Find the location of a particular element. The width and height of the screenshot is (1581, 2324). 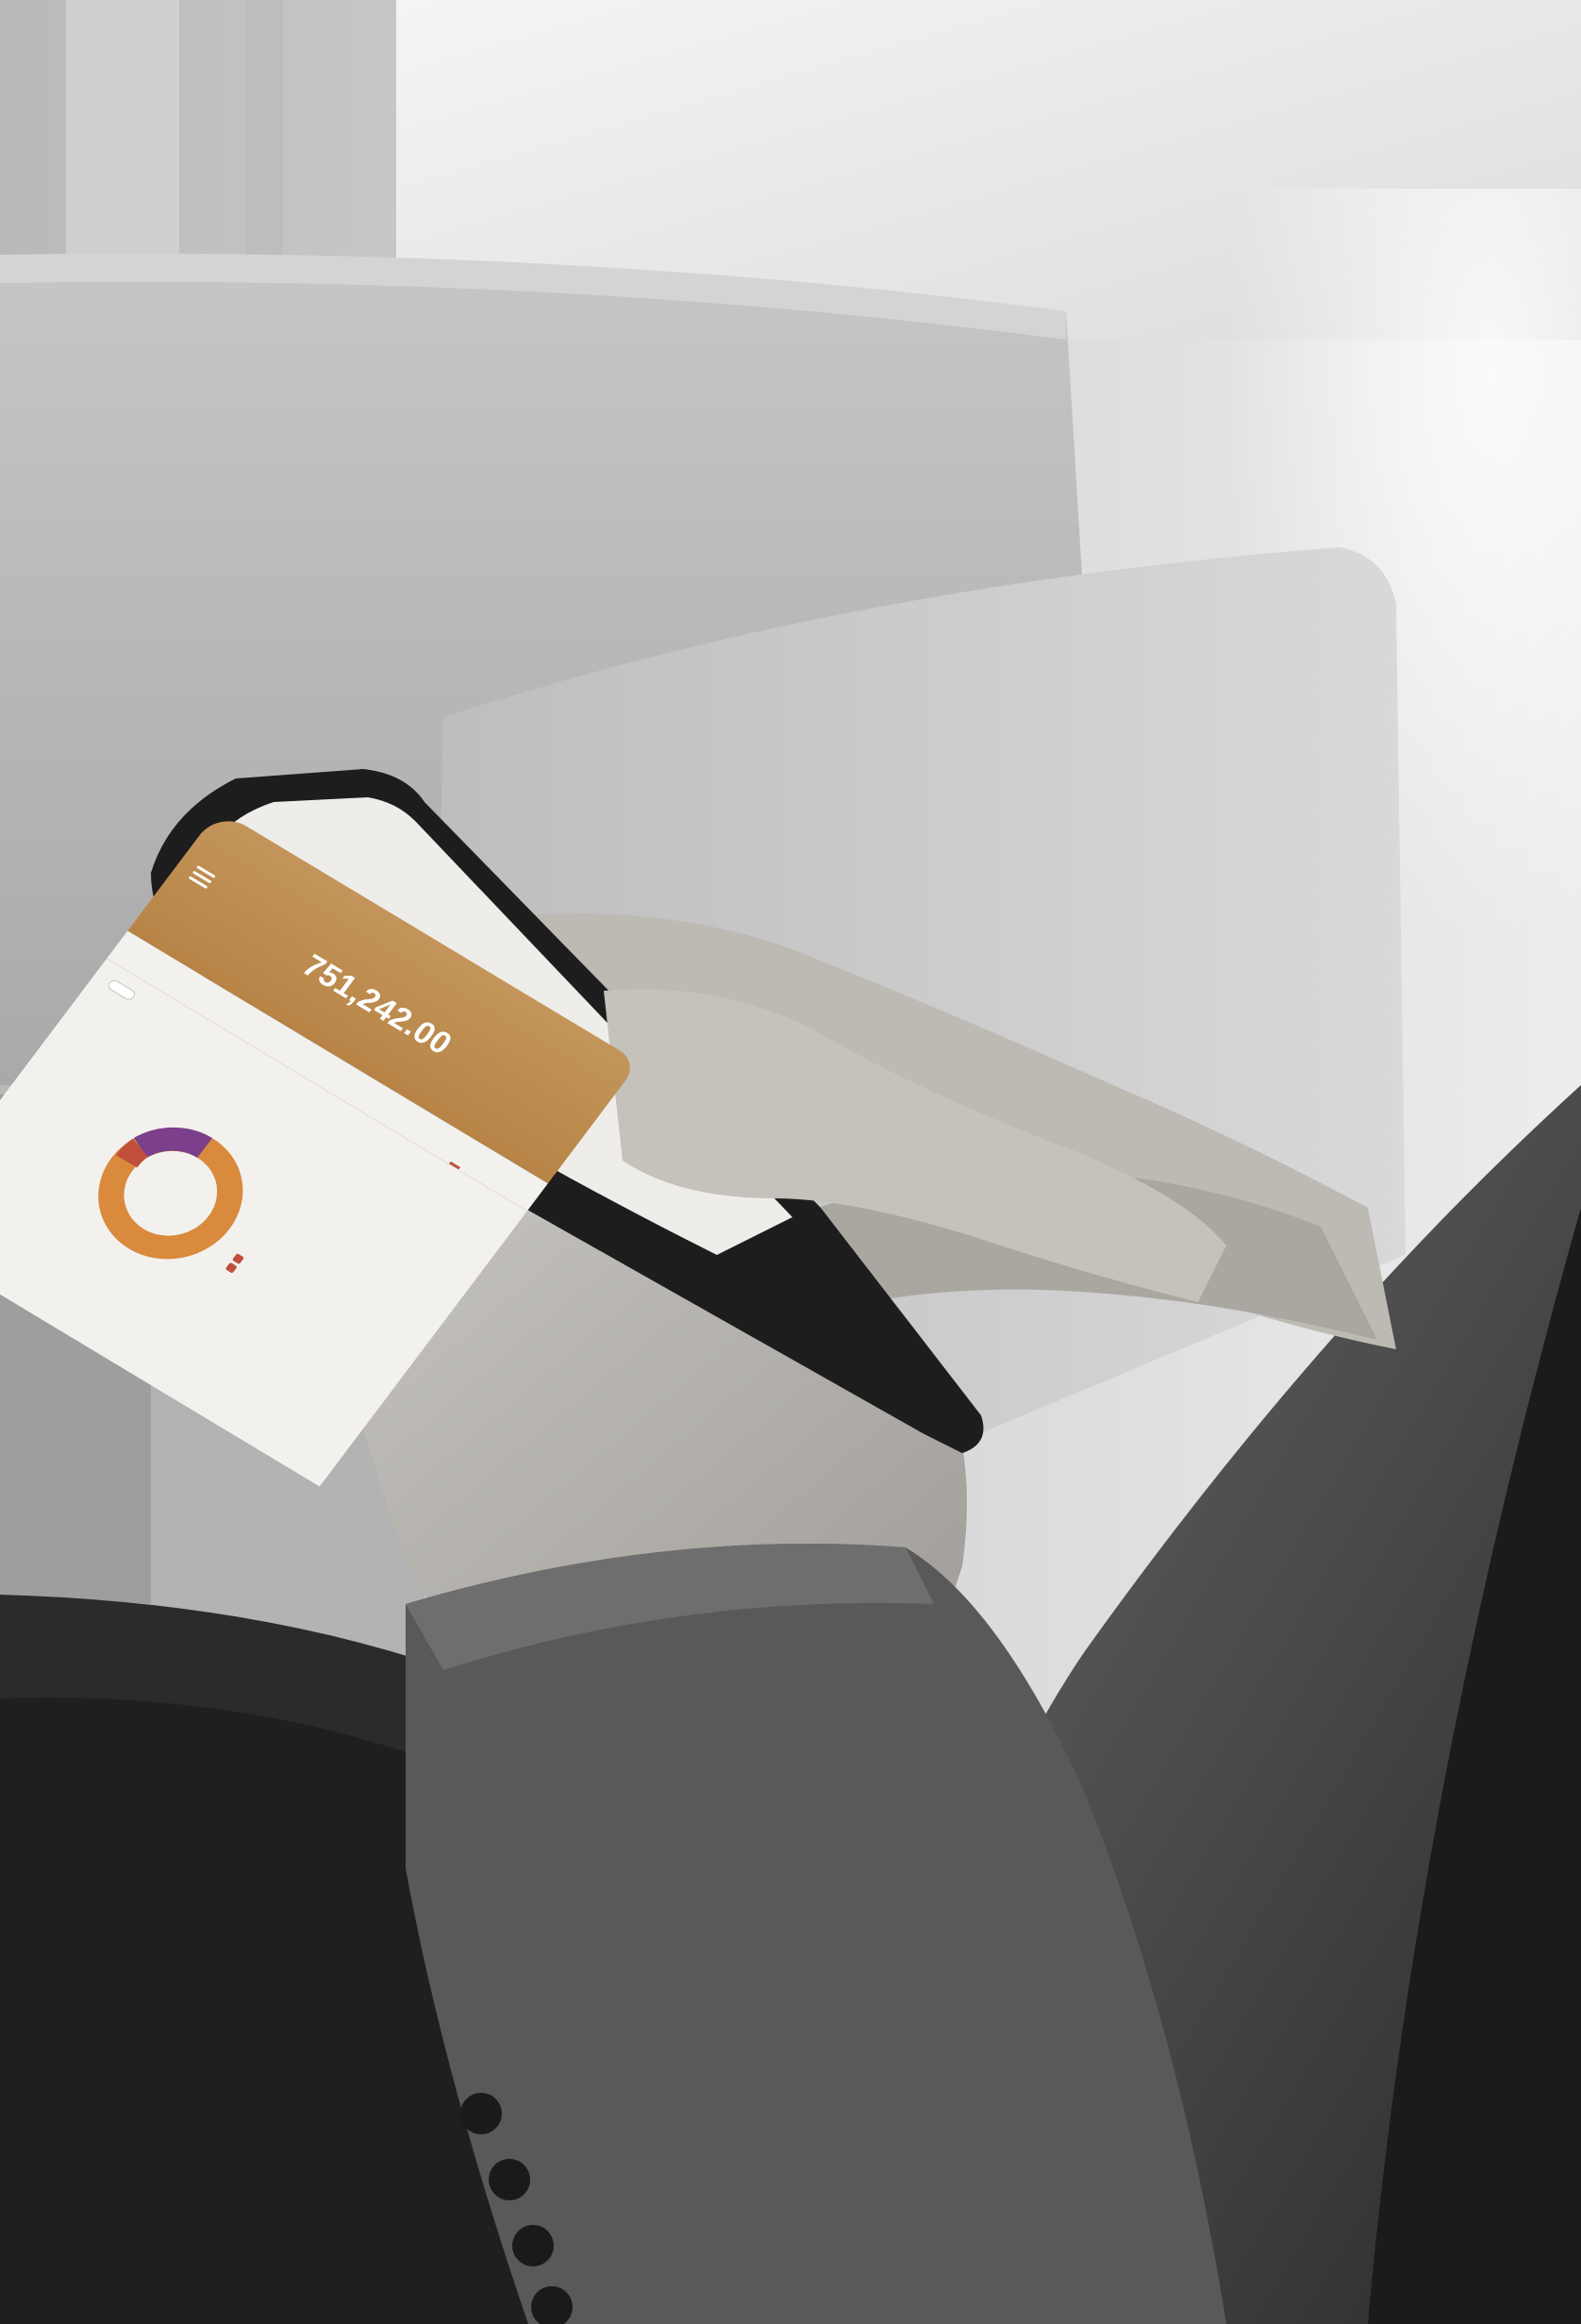

chart-legend is located at coordinates (237, 1265).